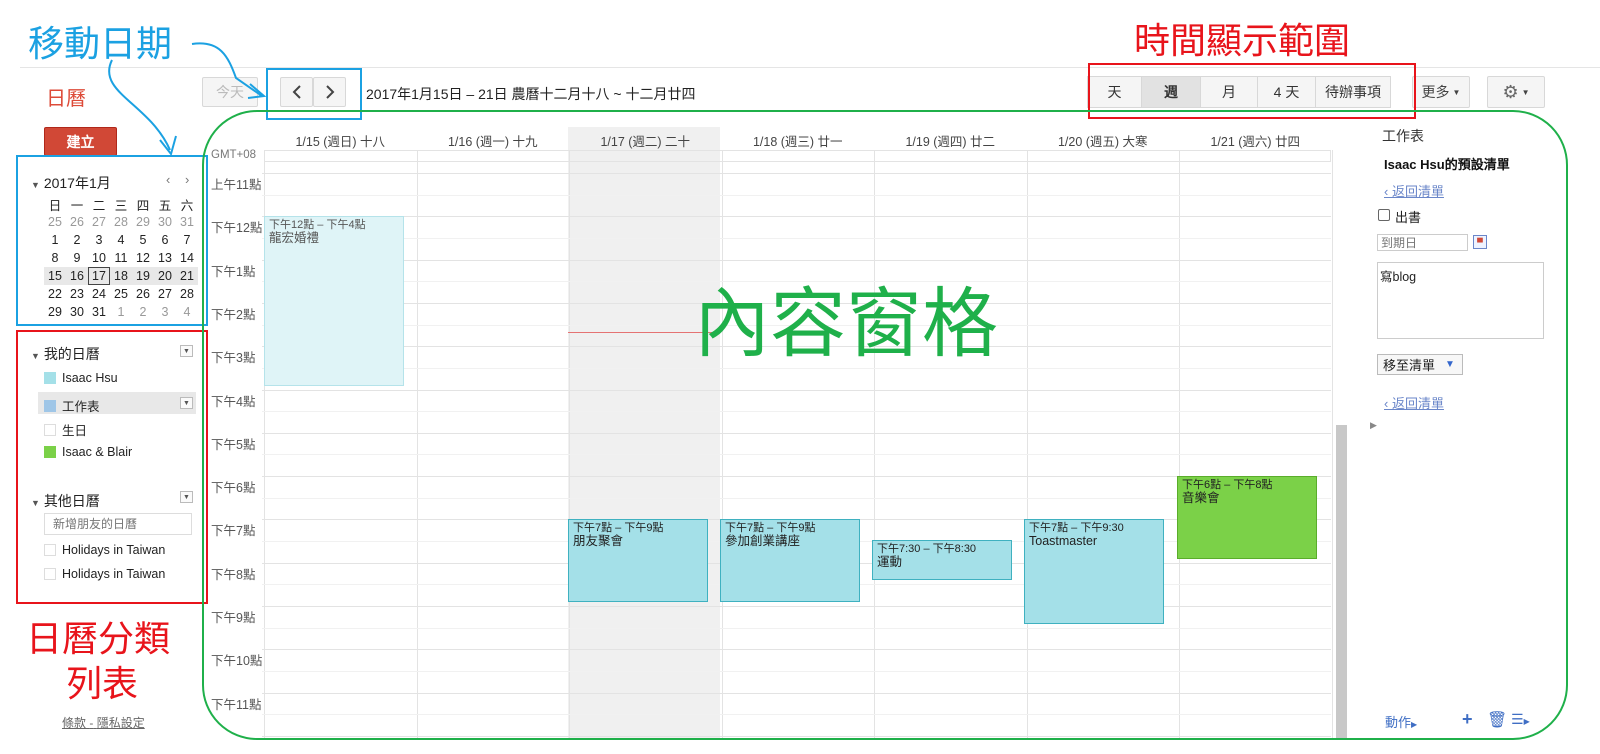  What do you see at coordinates (139, 105) in the screenshot?
I see `arrow-to-minical` at bounding box center [139, 105].